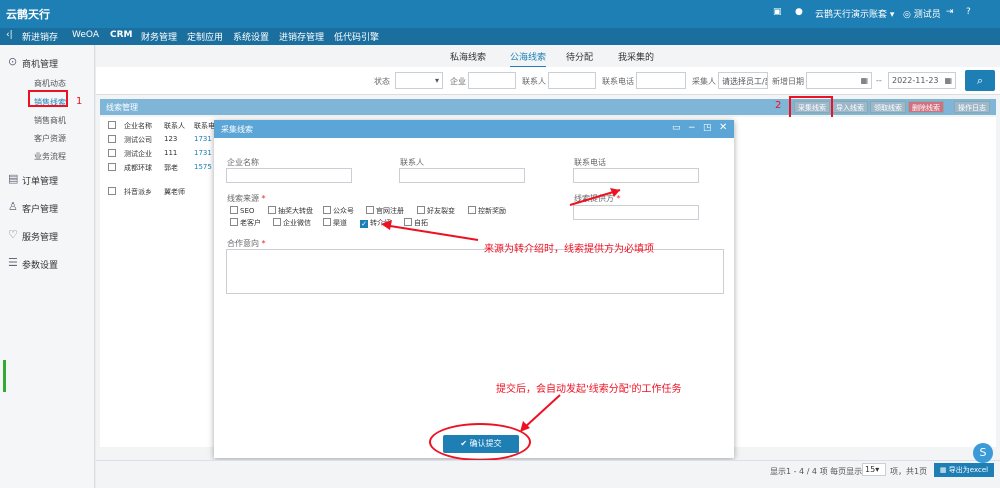 The width and height of the screenshot is (1000, 488). I want to click on arrow-submit, so click(542, 411).